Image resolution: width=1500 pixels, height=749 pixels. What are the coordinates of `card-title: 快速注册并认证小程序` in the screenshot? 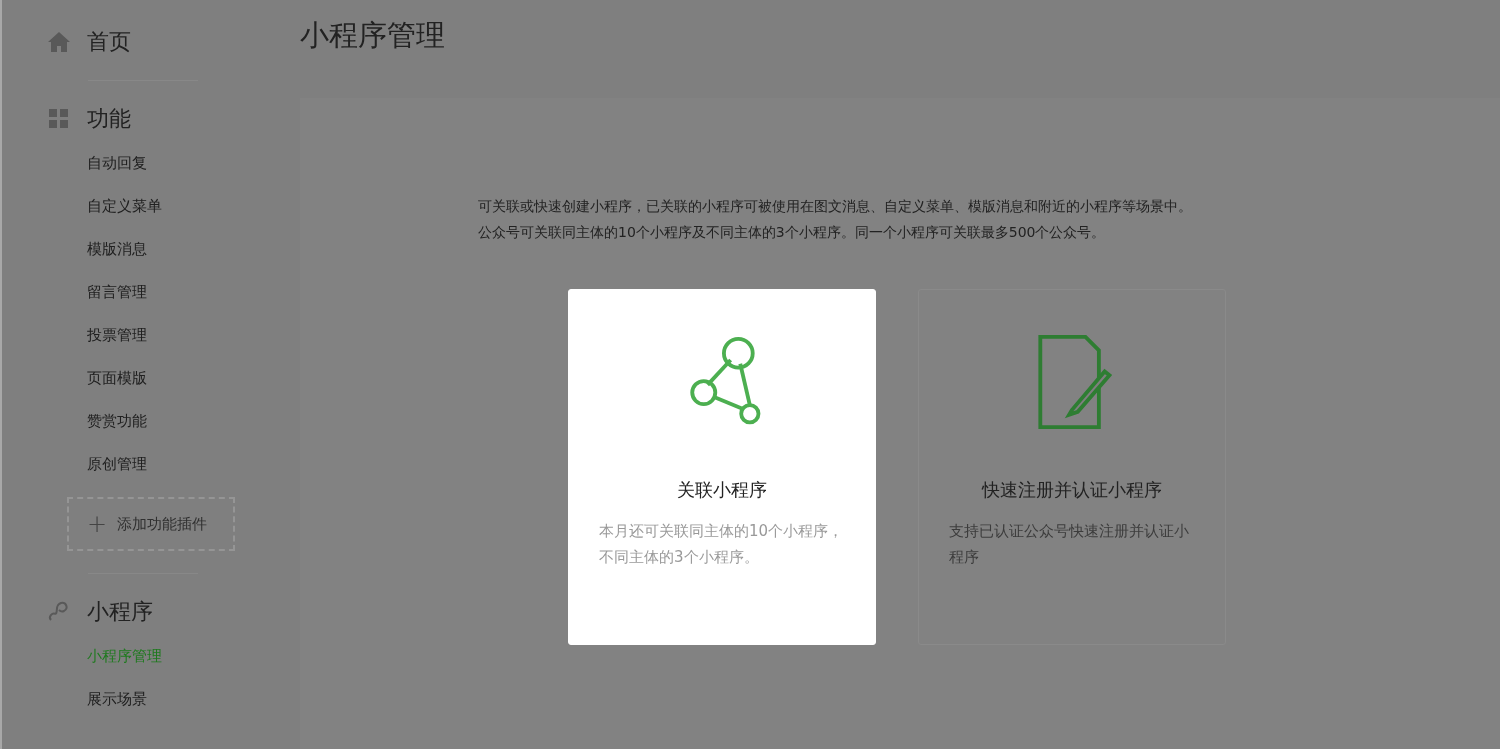 It's located at (1072, 490).